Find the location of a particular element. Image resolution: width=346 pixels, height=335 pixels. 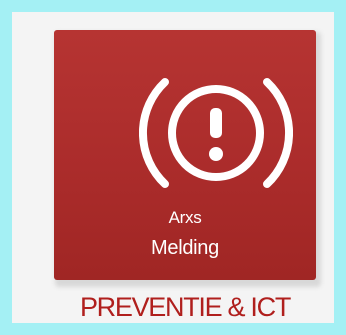

exclamation-bar is located at coordinates (216, 123).